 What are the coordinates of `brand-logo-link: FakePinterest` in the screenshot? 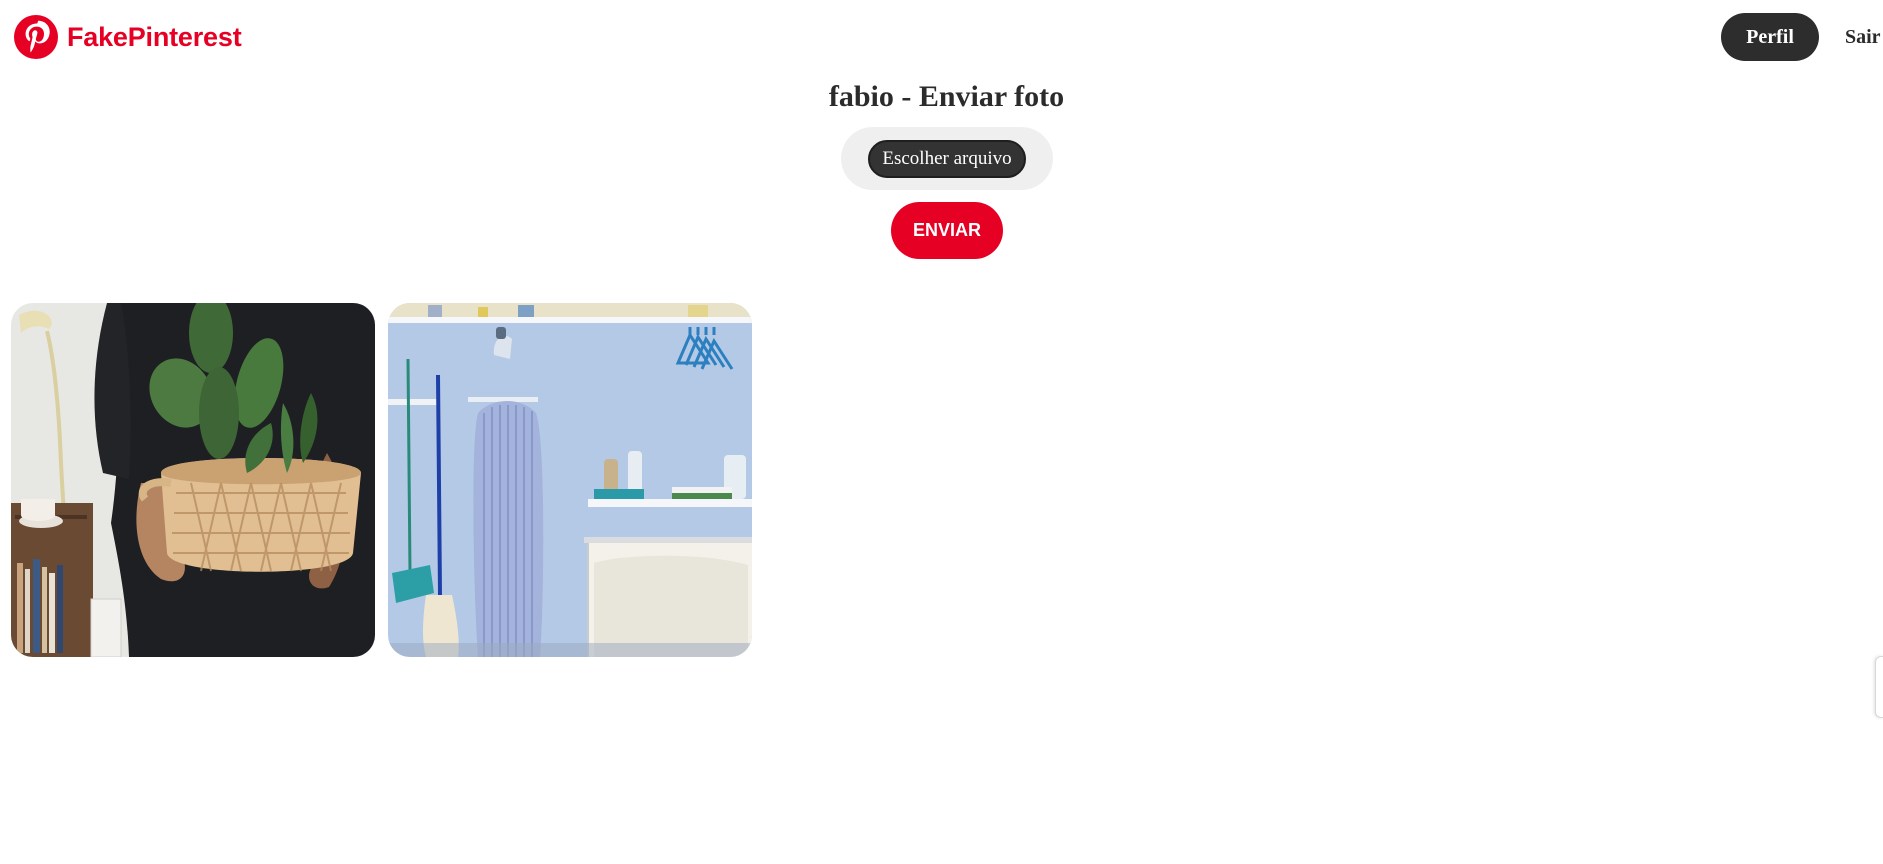 It's located at (128, 37).